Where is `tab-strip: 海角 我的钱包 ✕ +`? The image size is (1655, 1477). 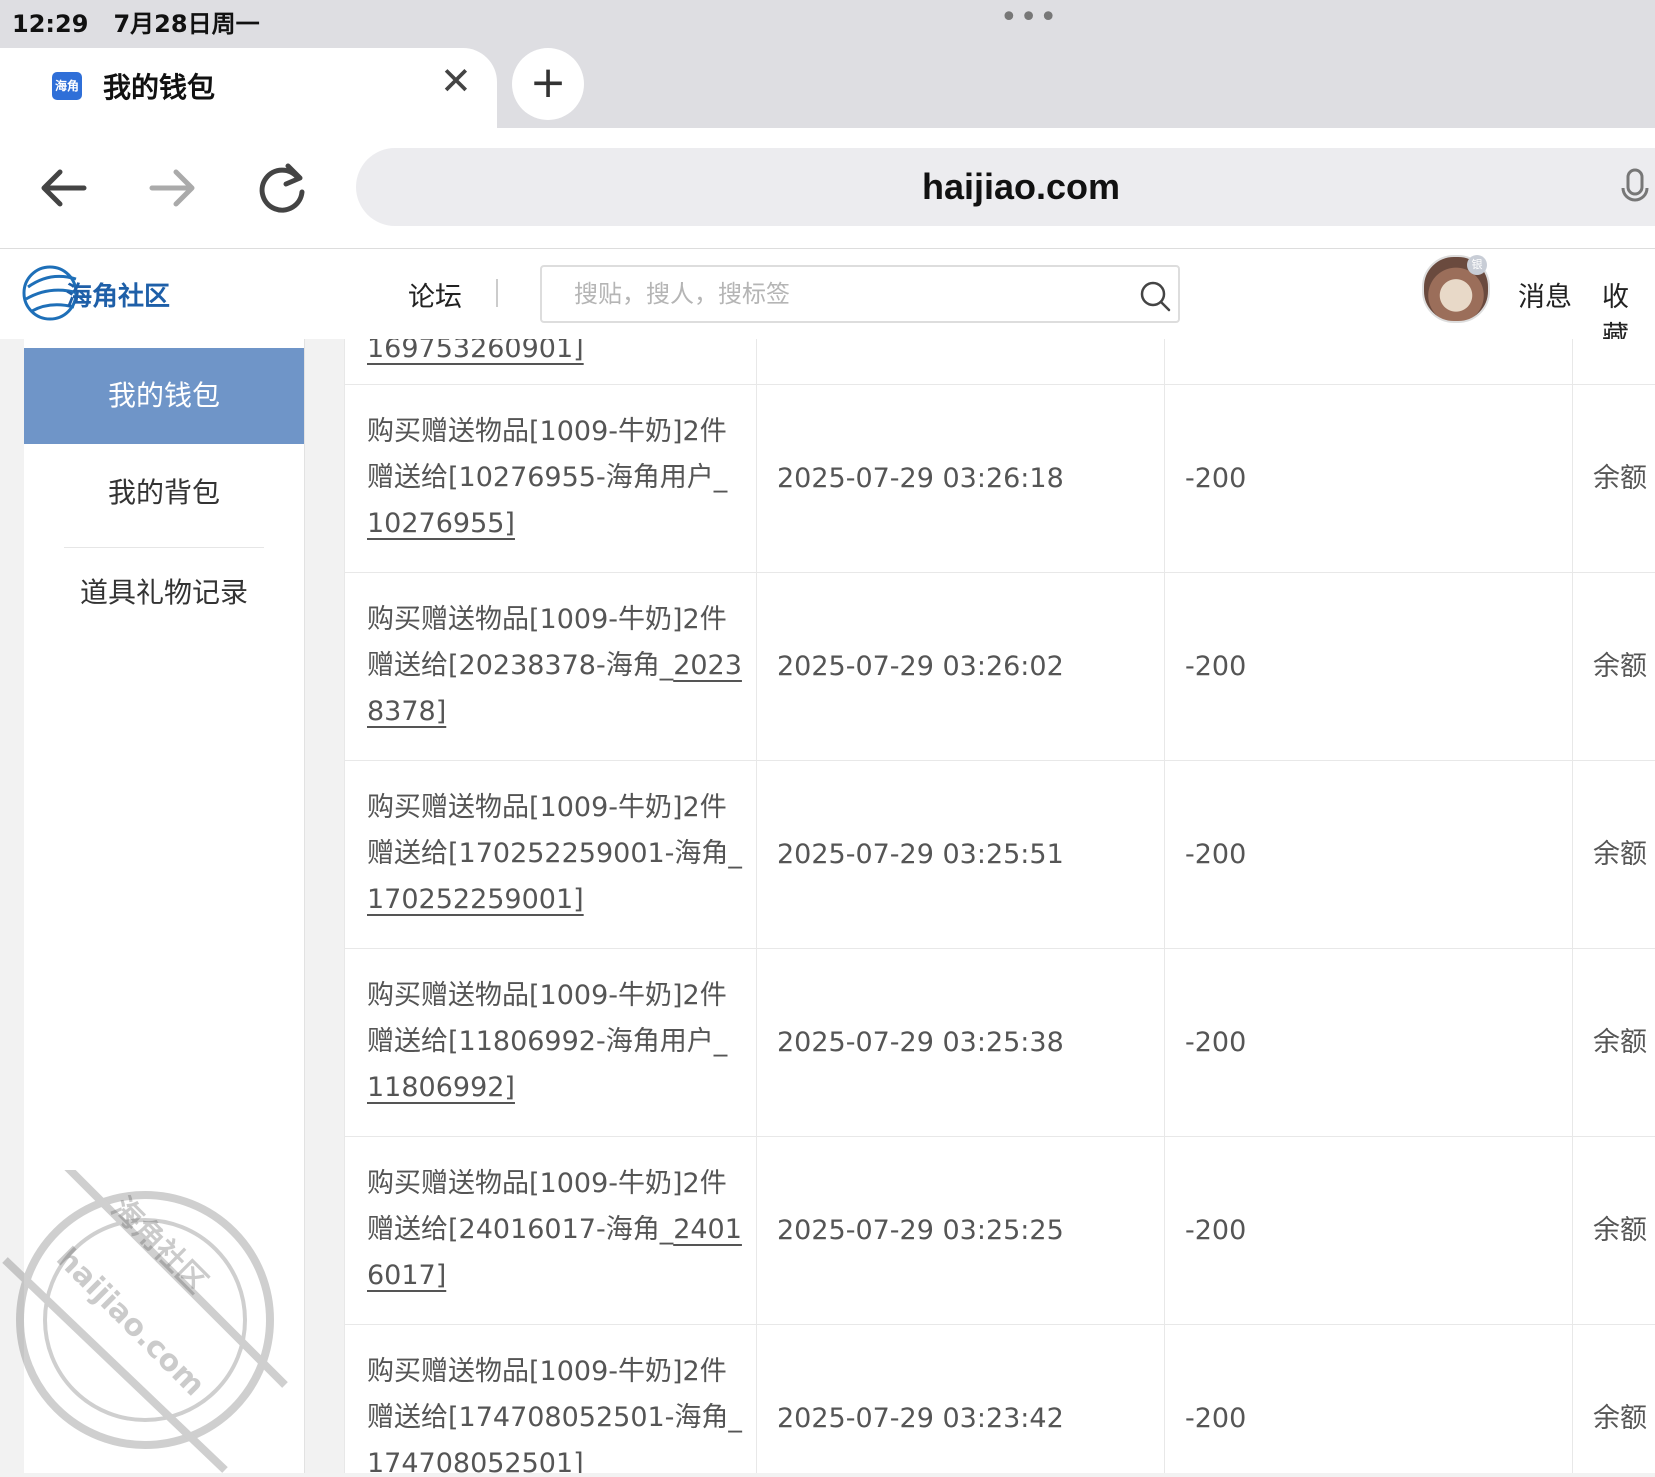
tab-strip: 海角 我的钱包 ✕ + is located at coordinates (827, 88).